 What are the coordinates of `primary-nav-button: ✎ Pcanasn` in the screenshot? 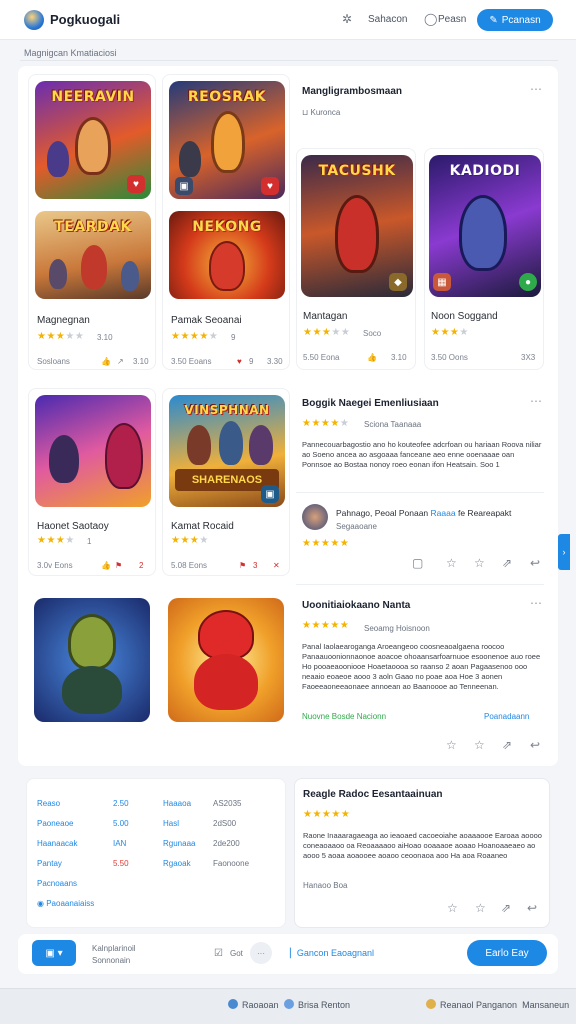 It's located at (515, 20).